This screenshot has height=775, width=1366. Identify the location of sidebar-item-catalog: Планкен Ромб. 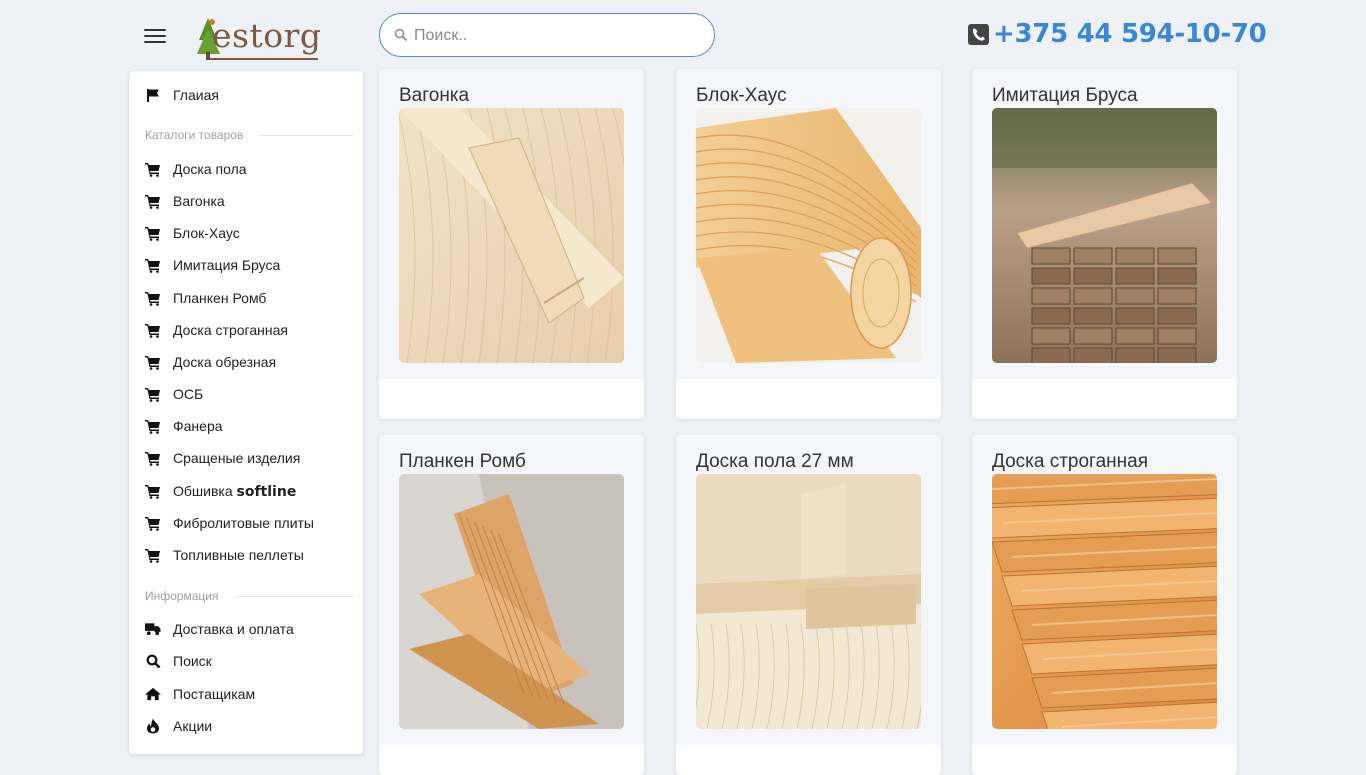
(246, 298).